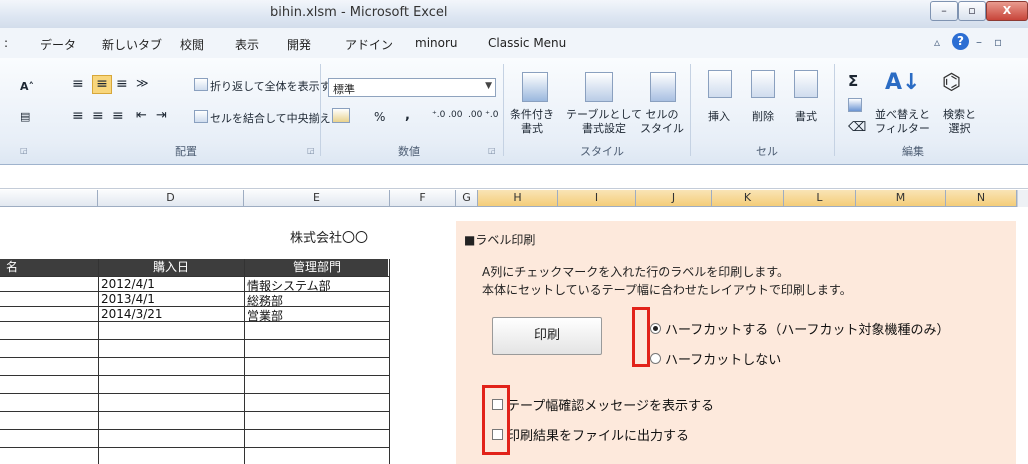 The image size is (1028, 464). Describe the element at coordinates (952, 82) in the screenshot. I see `binoculars-icon: ⌬` at that location.